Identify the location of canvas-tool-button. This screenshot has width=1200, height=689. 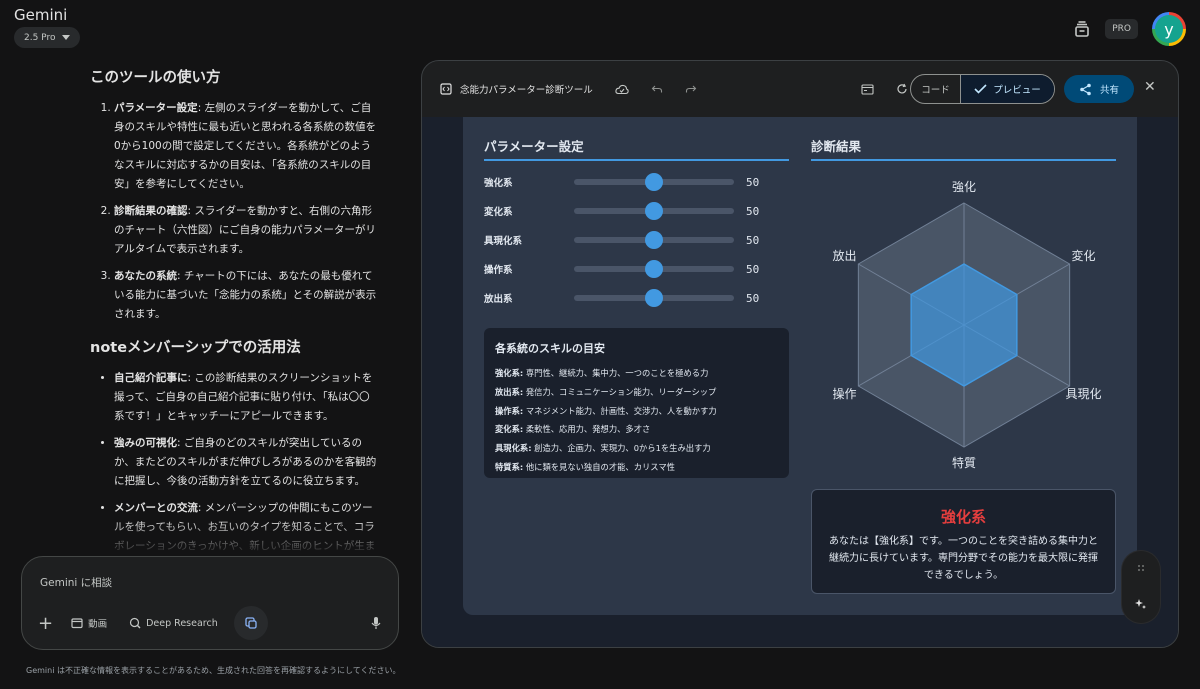
(250, 623).